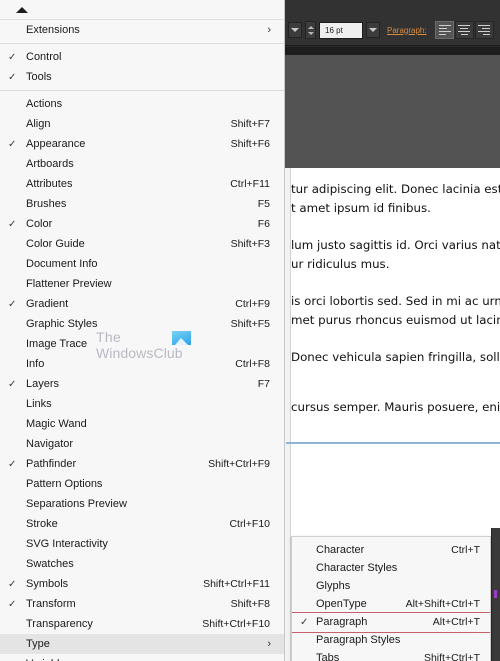  What do you see at coordinates (391, 568) in the screenshot?
I see `submenu-item-character-styles: Character Styles` at bounding box center [391, 568].